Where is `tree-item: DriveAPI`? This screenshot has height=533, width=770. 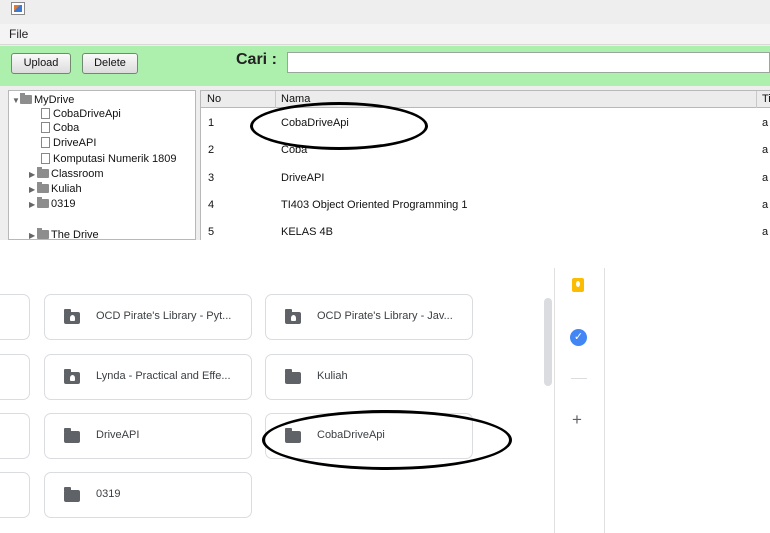
tree-item: DriveAPI is located at coordinates (68, 143).